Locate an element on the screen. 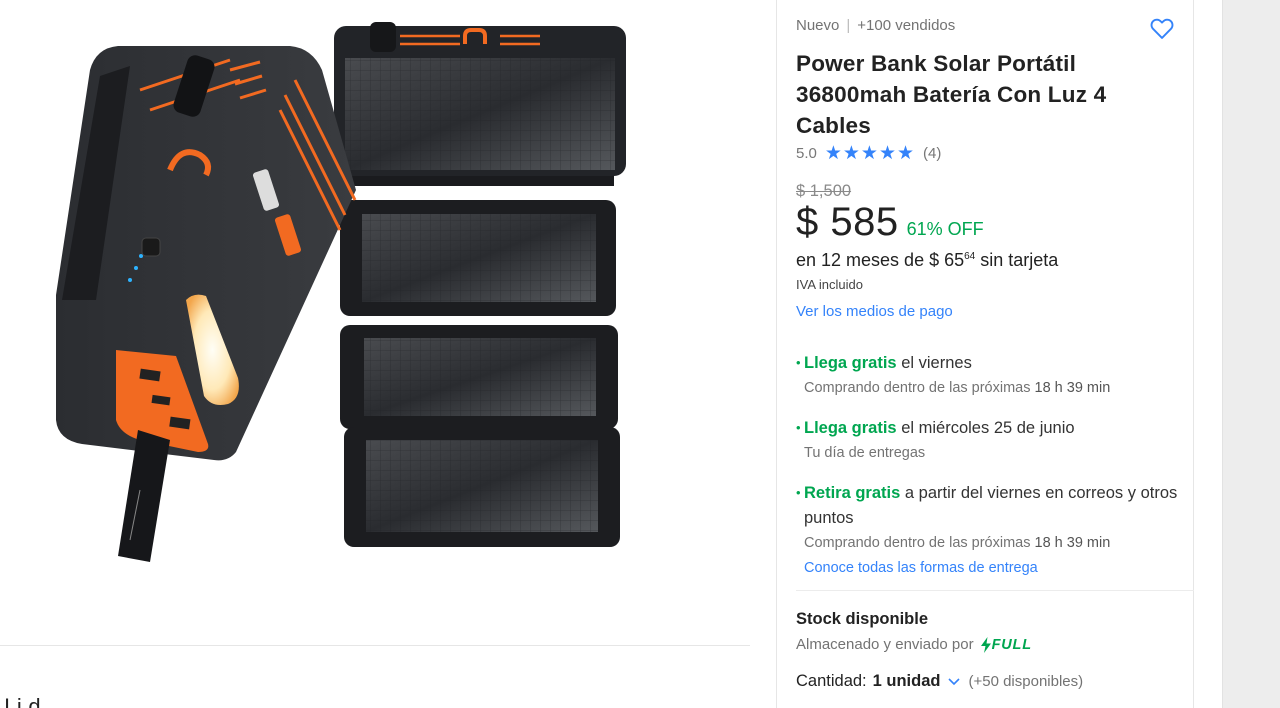  installments-cents: 64 is located at coordinates (970, 256).